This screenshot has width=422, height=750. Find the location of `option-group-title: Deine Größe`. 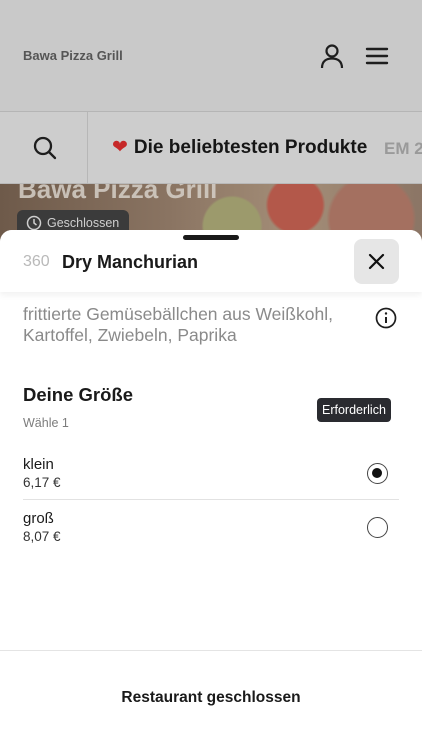

option-group-title: Deine Größe is located at coordinates (78, 394).